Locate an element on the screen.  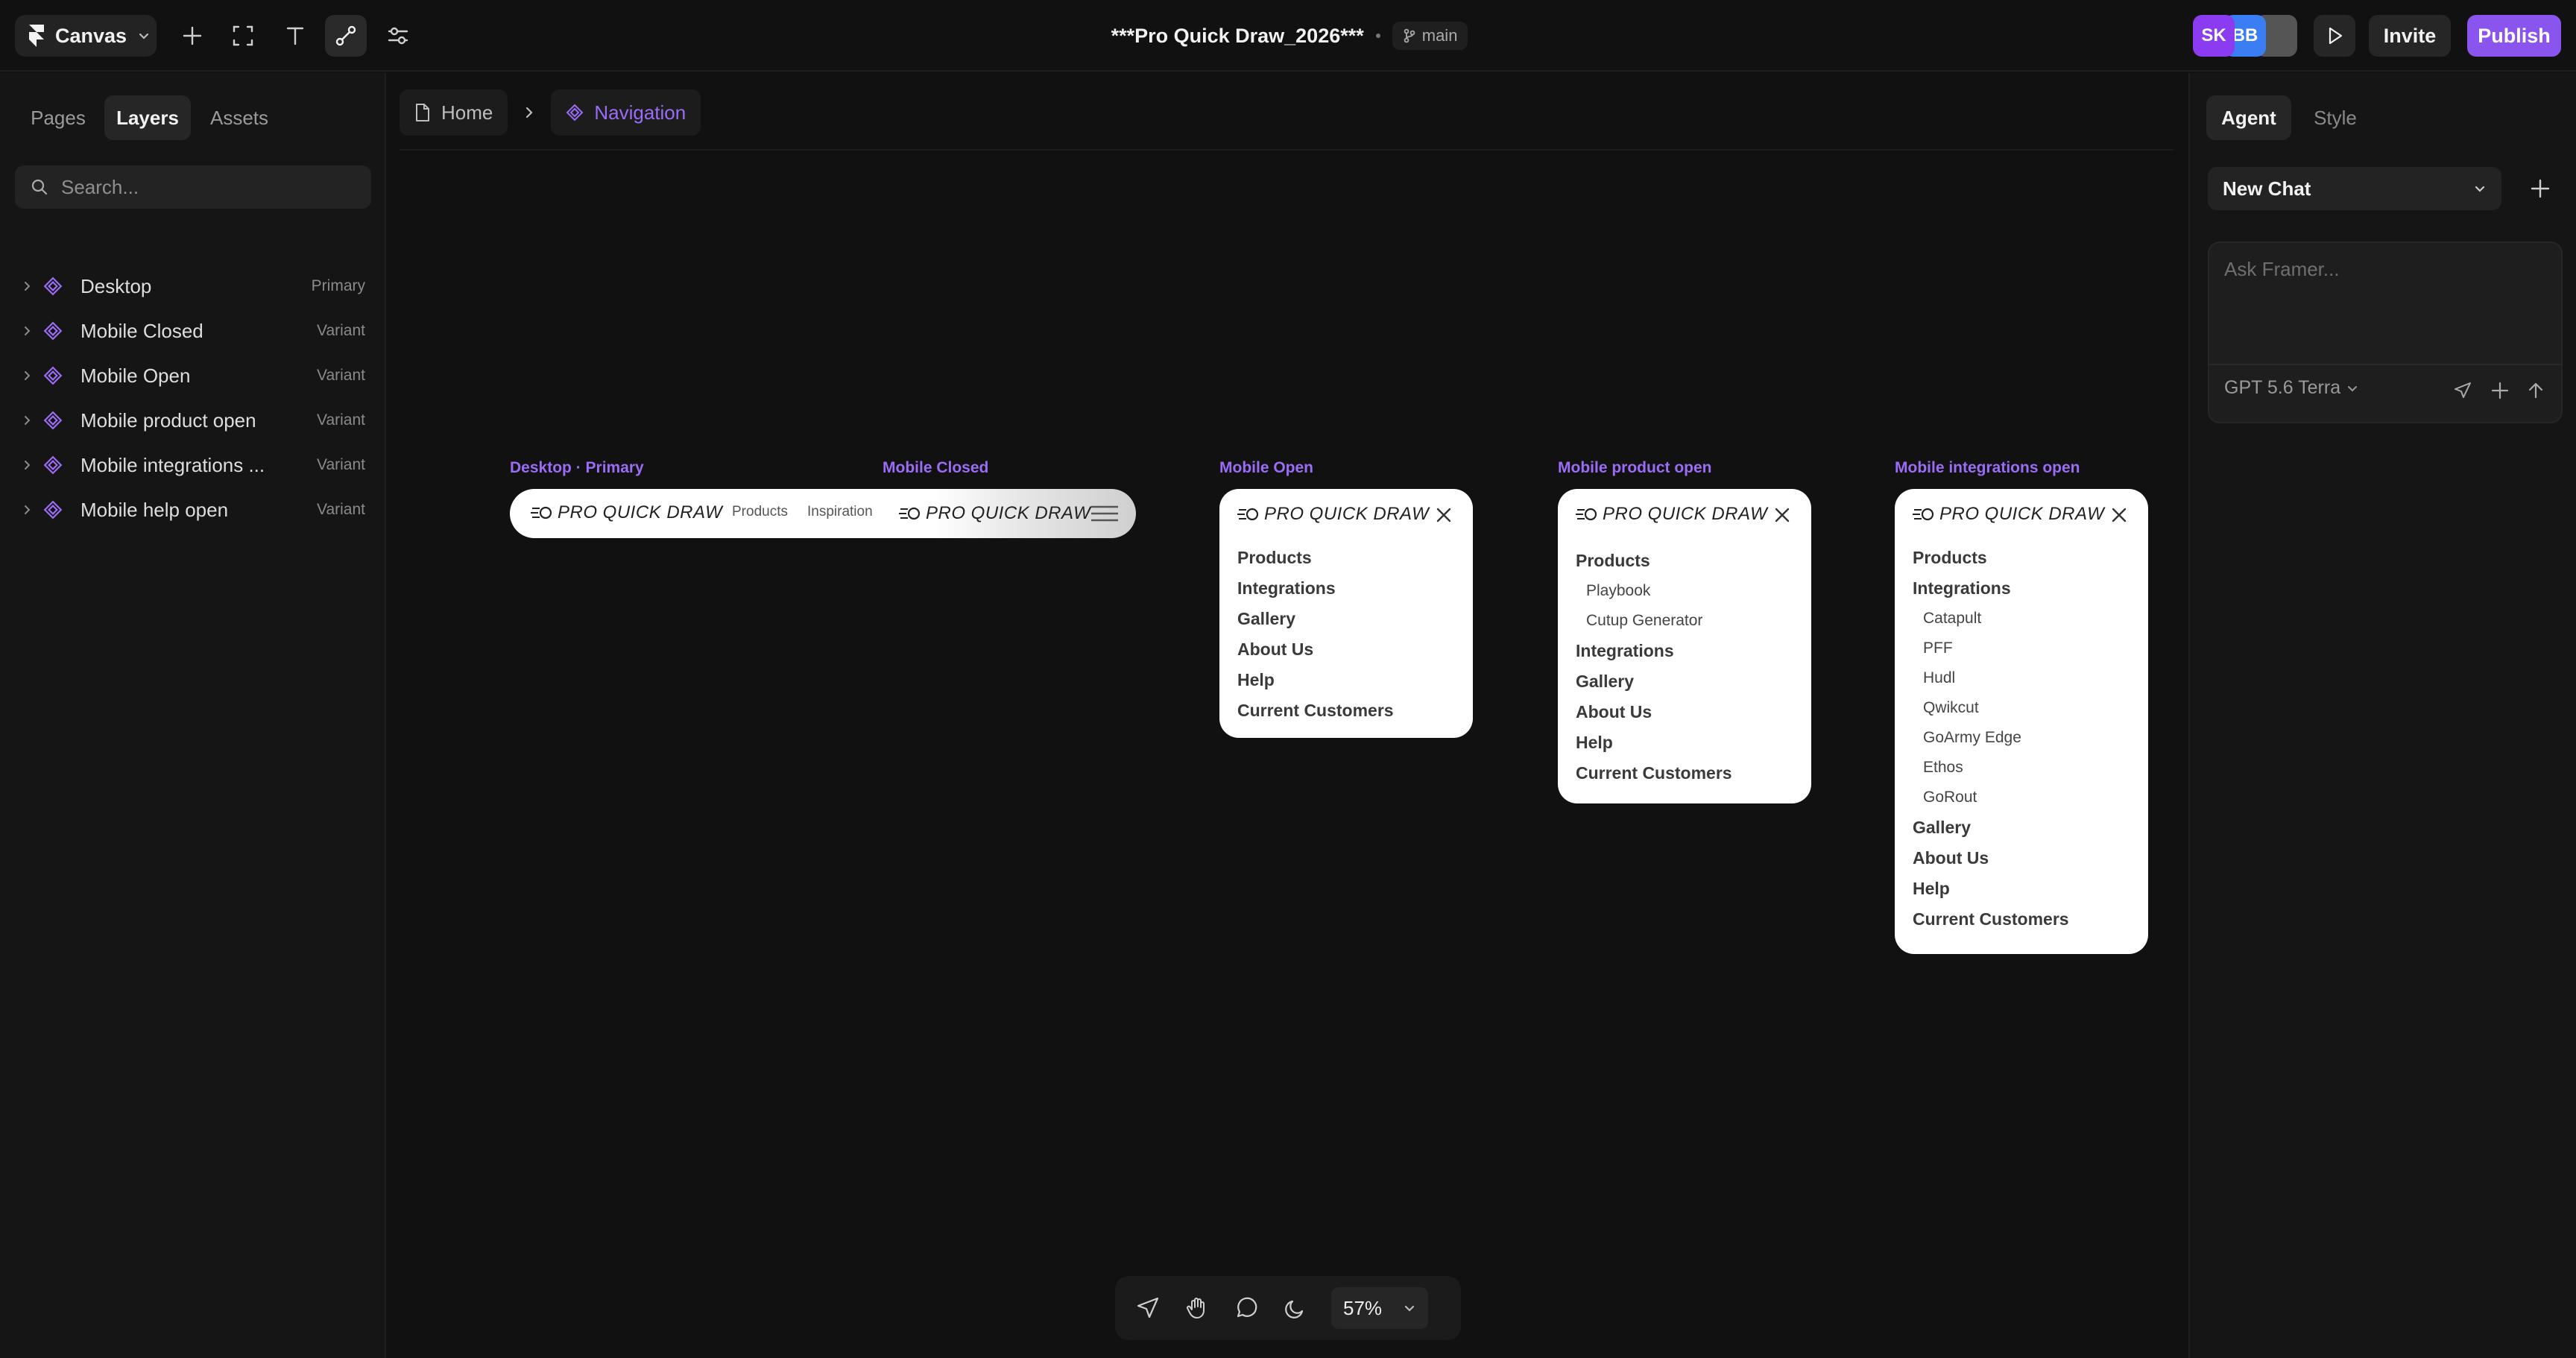
new-chat-button is located at coordinates (2540, 188).